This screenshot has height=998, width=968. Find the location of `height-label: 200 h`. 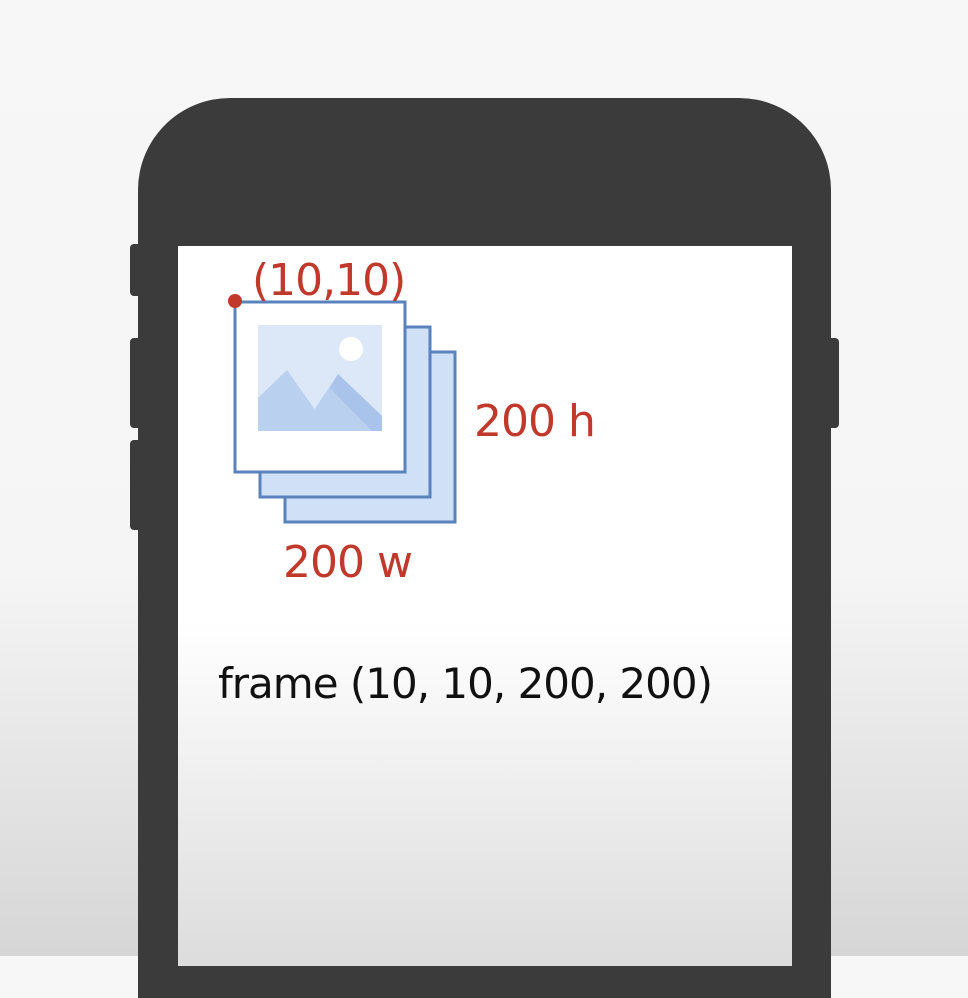

height-label: 200 h is located at coordinates (535, 421).